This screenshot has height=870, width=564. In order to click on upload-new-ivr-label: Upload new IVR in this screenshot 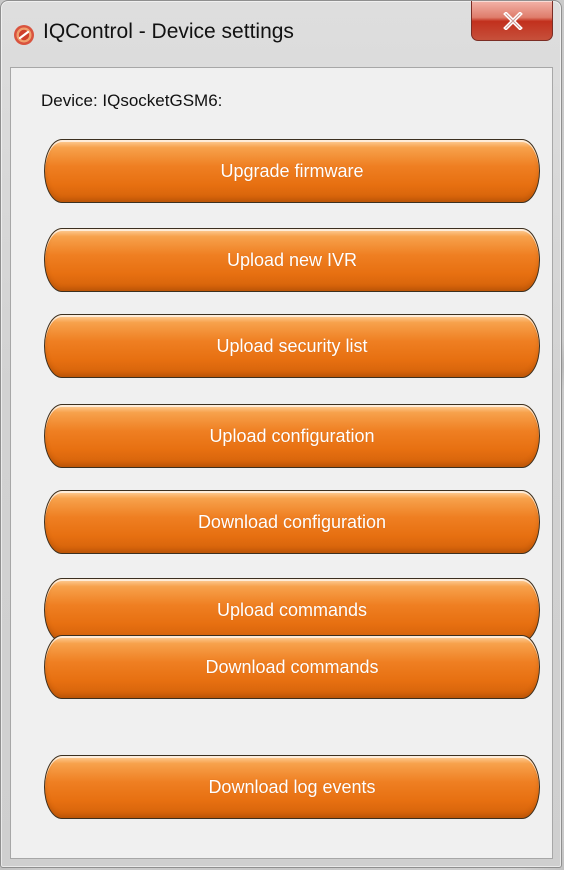, I will do `click(292, 259)`.